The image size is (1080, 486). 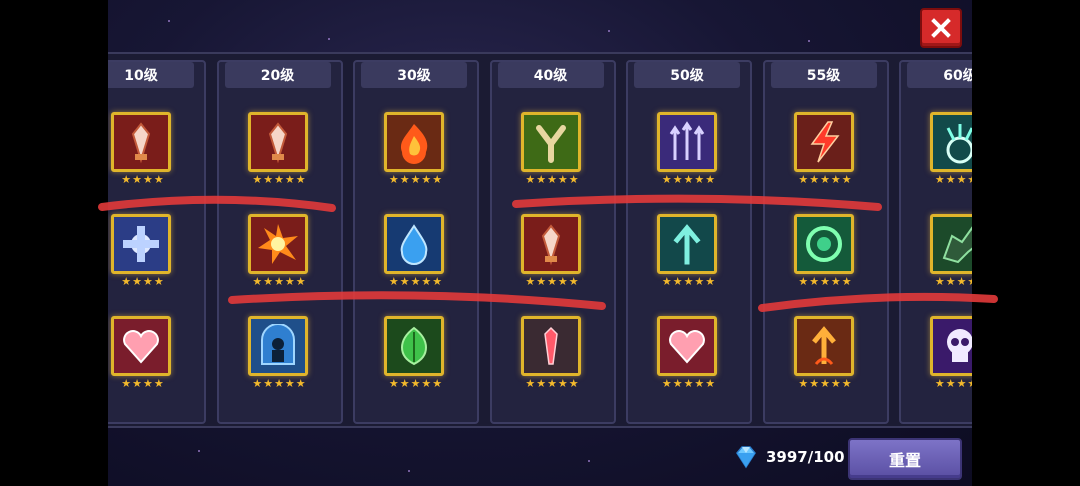 What do you see at coordinates (414, 75) in the screenshot?
I see `level-header: 30级` at bounding box center [414, 75].